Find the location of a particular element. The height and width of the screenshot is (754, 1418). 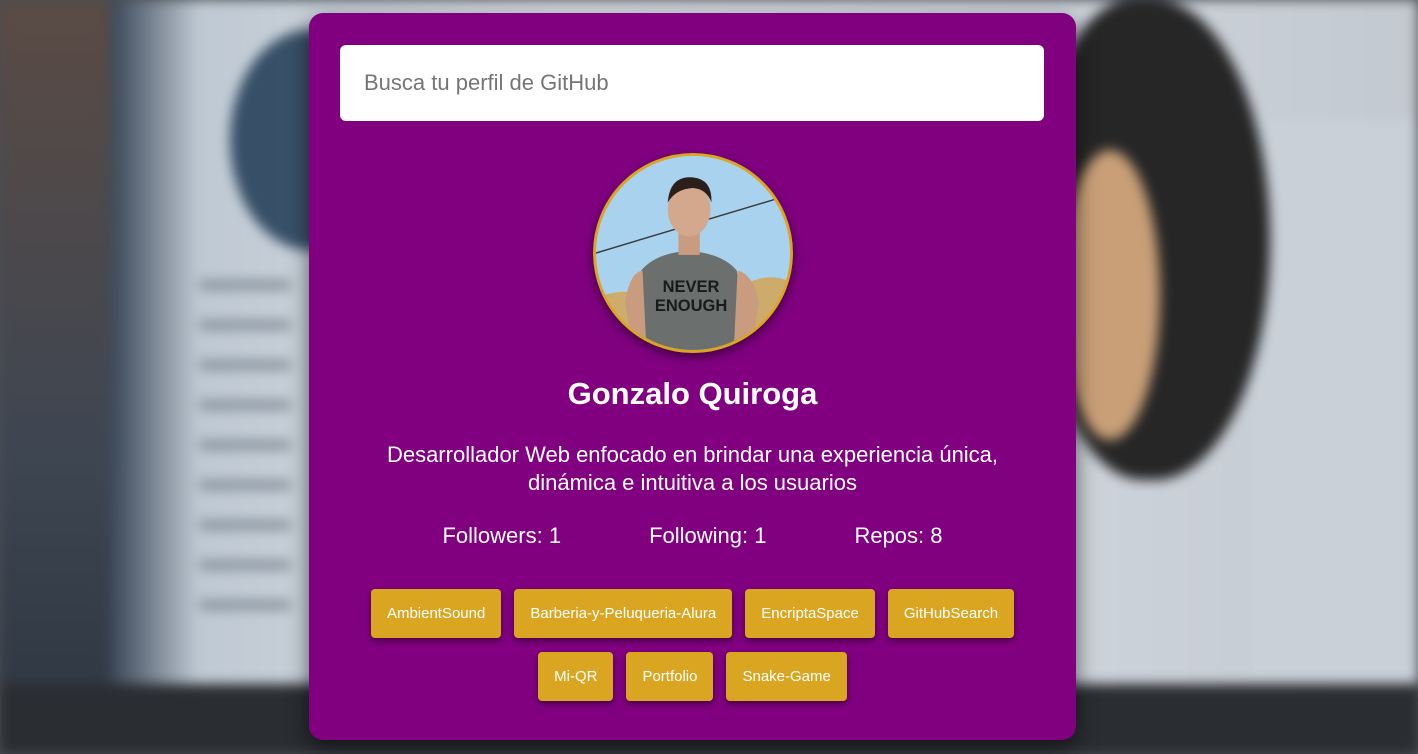

profile-name: Gonzalo Quiroga is located at coordinates (692, 393).